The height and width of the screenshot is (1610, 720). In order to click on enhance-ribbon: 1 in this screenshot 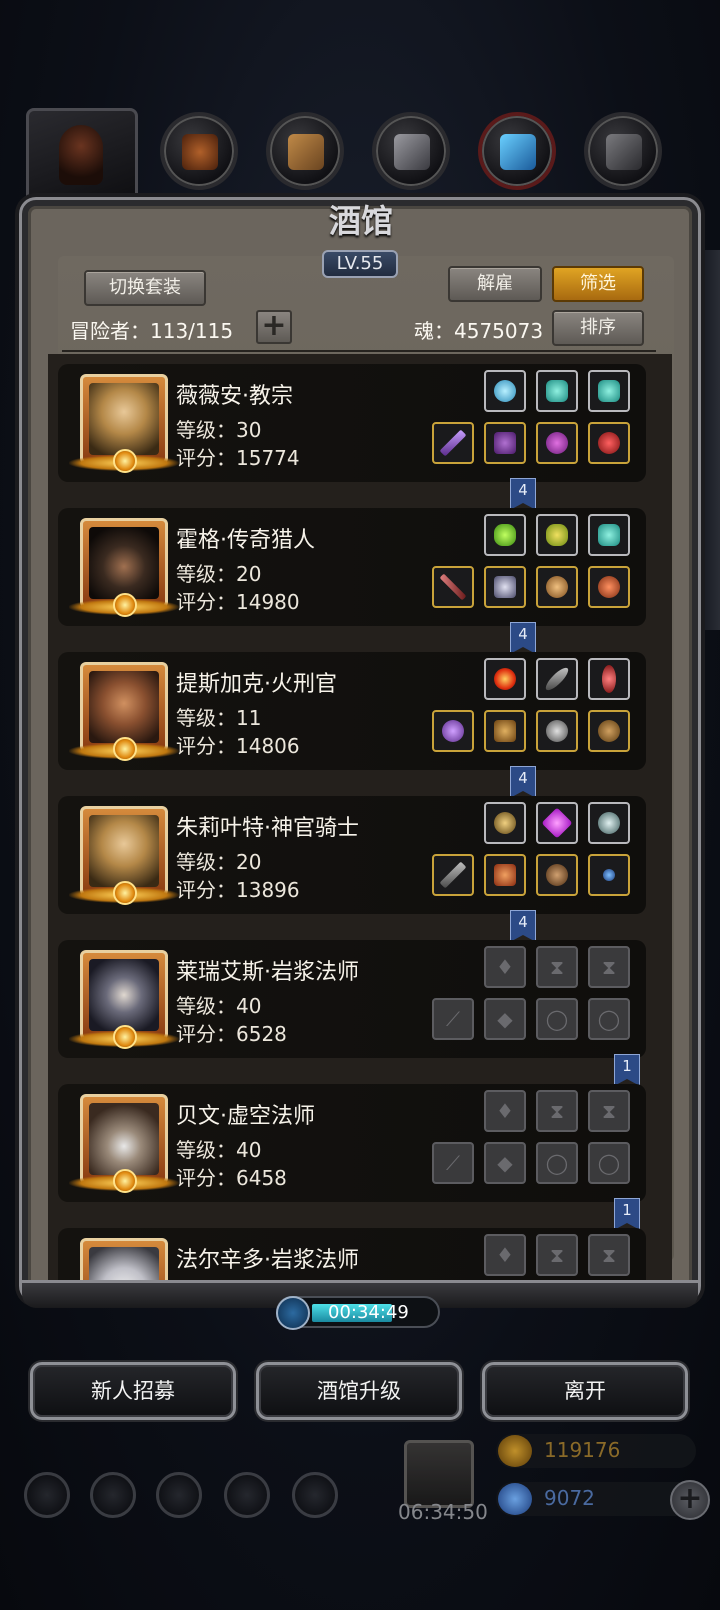, I will do `click(627, 1214)`.